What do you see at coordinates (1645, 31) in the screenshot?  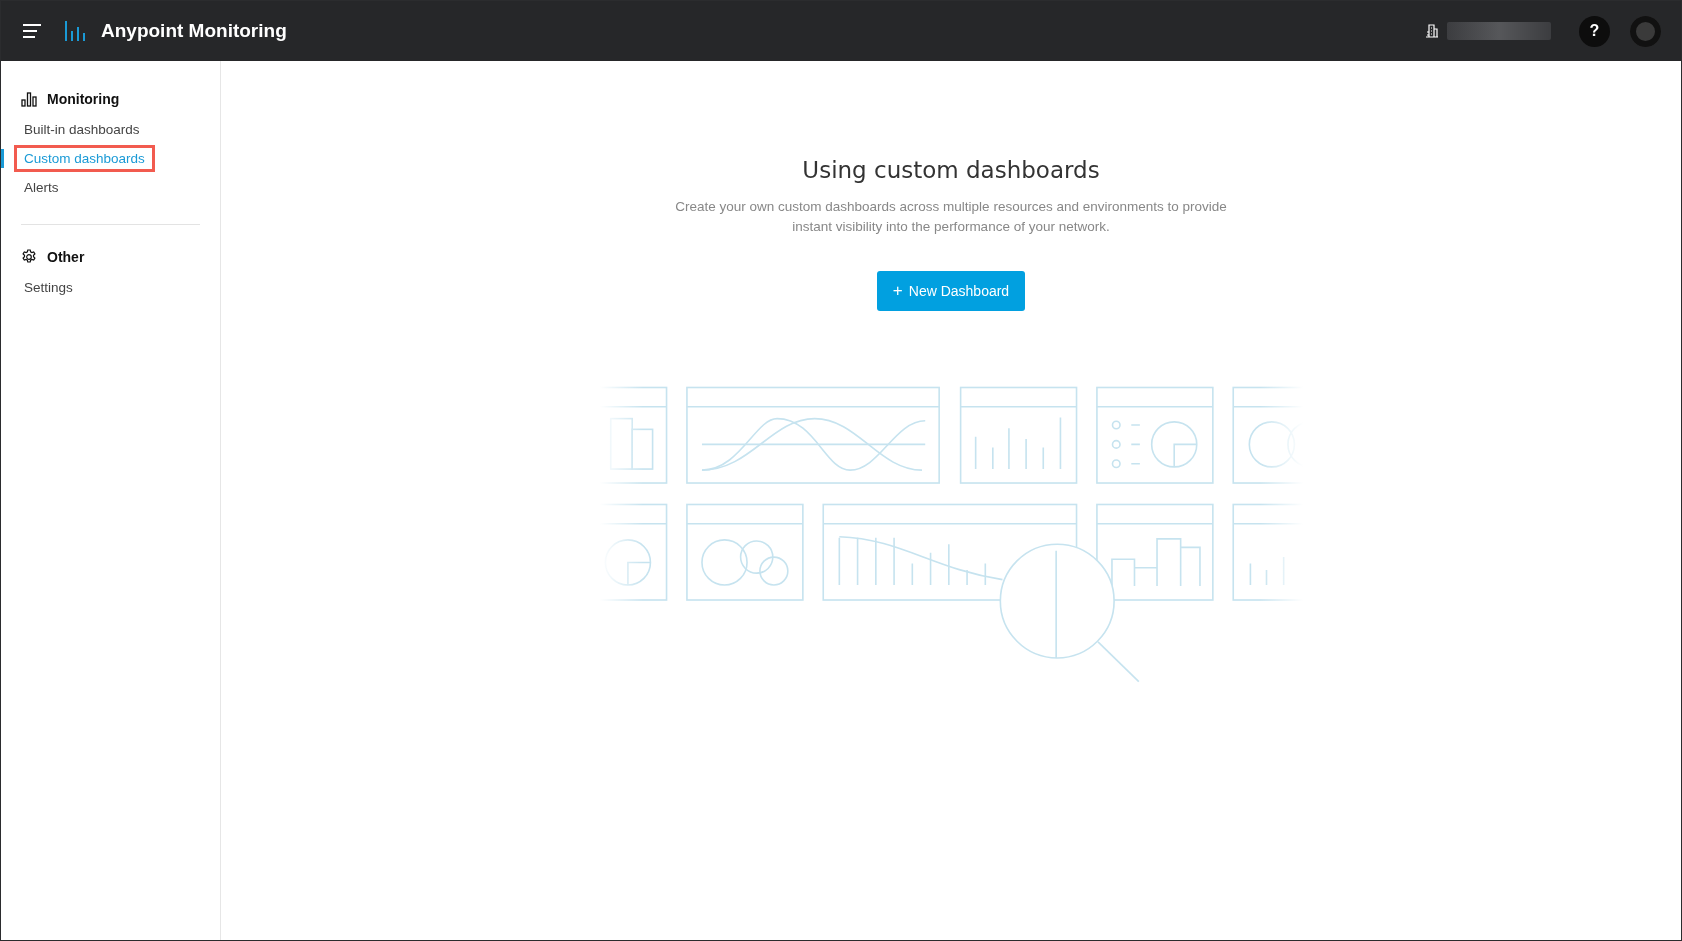 I see `user-avatar` at bounding box center [1645, 31].